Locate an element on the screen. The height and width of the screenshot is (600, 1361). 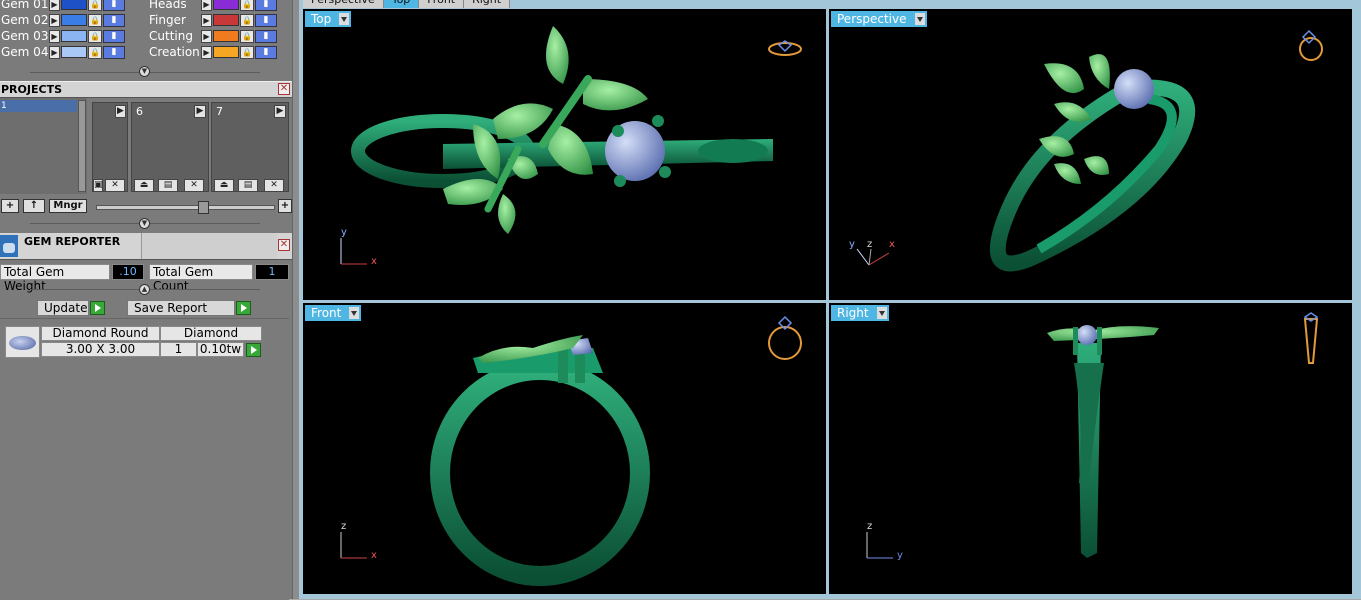
layer-row-gem02: Gem 02 ▶ 🔒 ▮ is located at coordinates (62, 20).